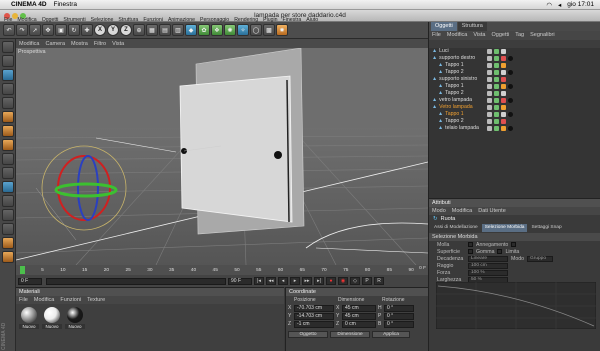  I want to click on object-row: ▲ Vetro lampada, so click(514, 107).